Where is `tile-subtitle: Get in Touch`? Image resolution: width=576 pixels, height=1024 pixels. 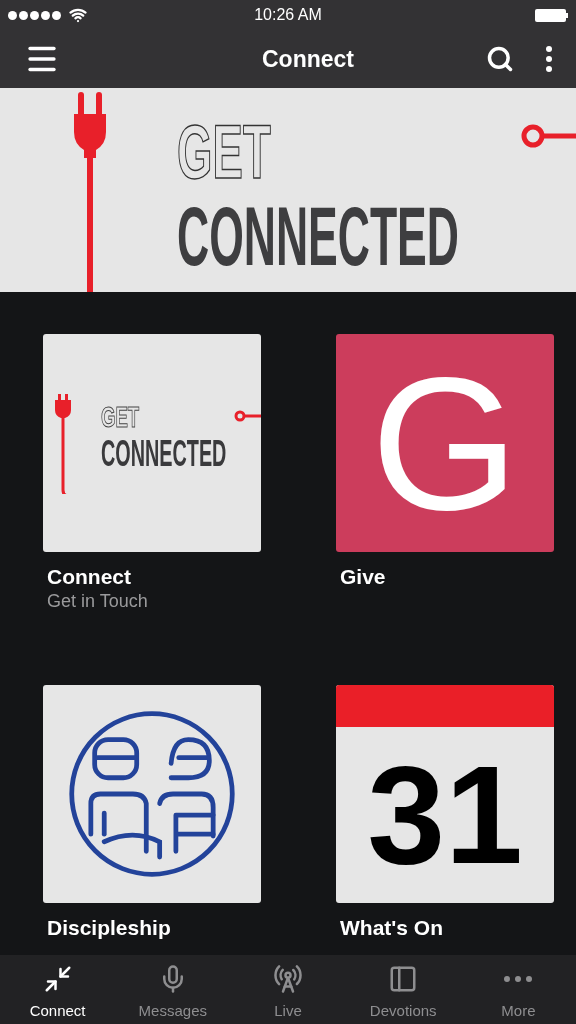 tile-subtitle: Get in Touch is located at coordinates (98, 601).